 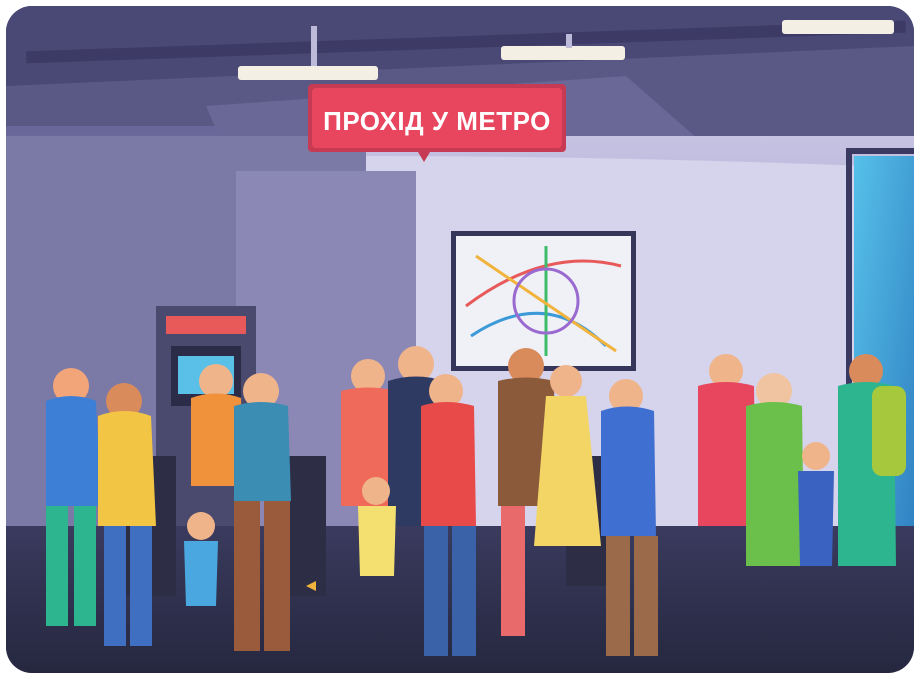 I want to click on sign-text: ПРОХІД У МЕТРО, so click(x=437, y=121).